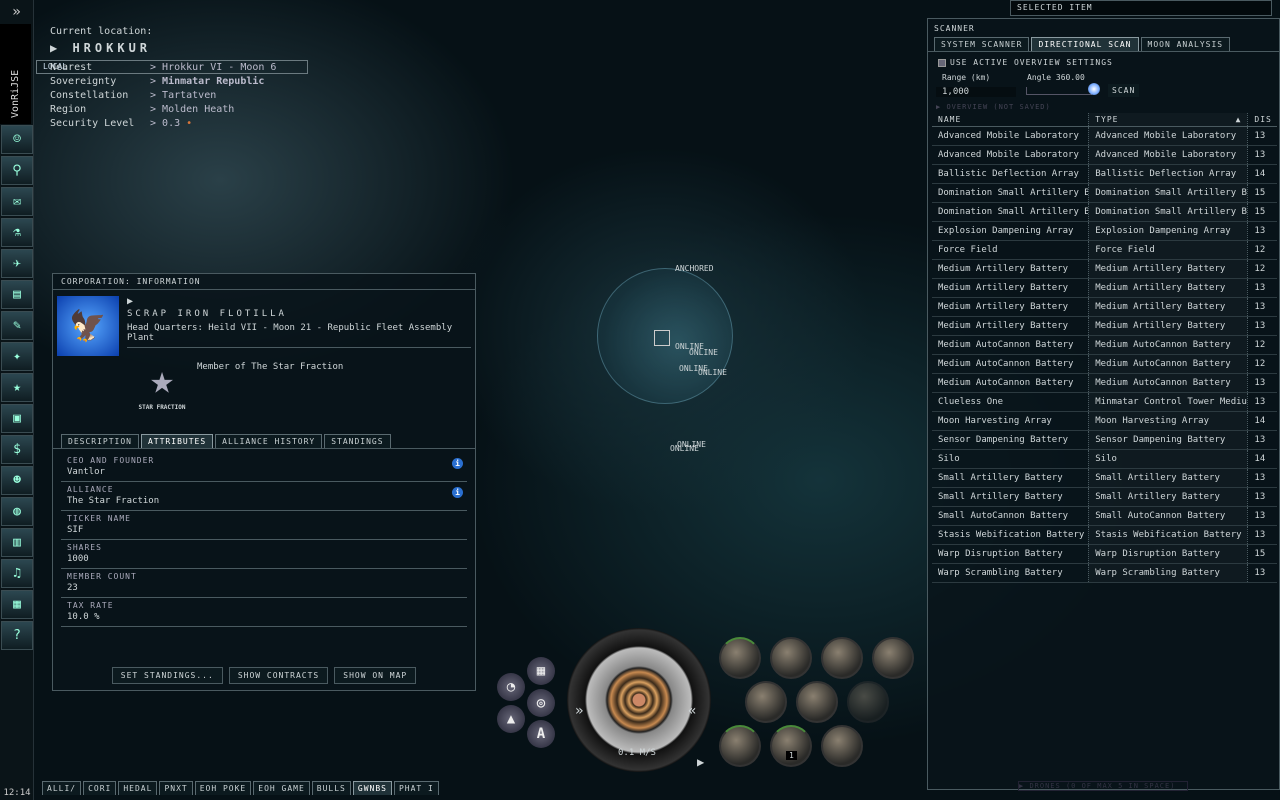 This screenshot has height=800, width=1280. Describe the element at coordinates (1167, 119) in the screenshot. I see `column-header-type: TYPE ▲` at that location.